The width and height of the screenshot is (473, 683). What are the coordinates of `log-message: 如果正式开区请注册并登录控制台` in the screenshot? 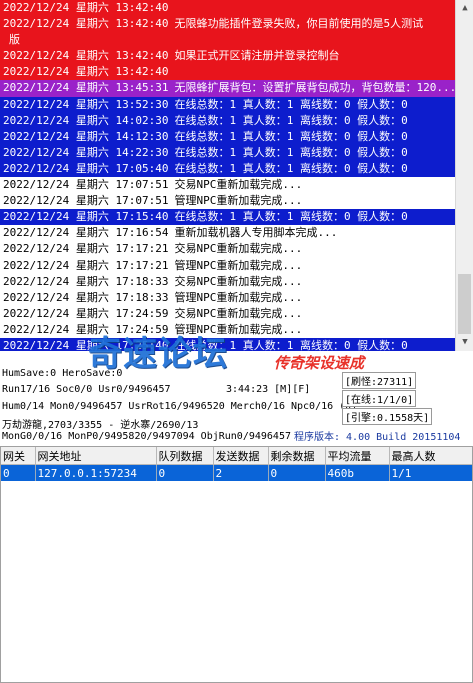 It's located at (257, 56).